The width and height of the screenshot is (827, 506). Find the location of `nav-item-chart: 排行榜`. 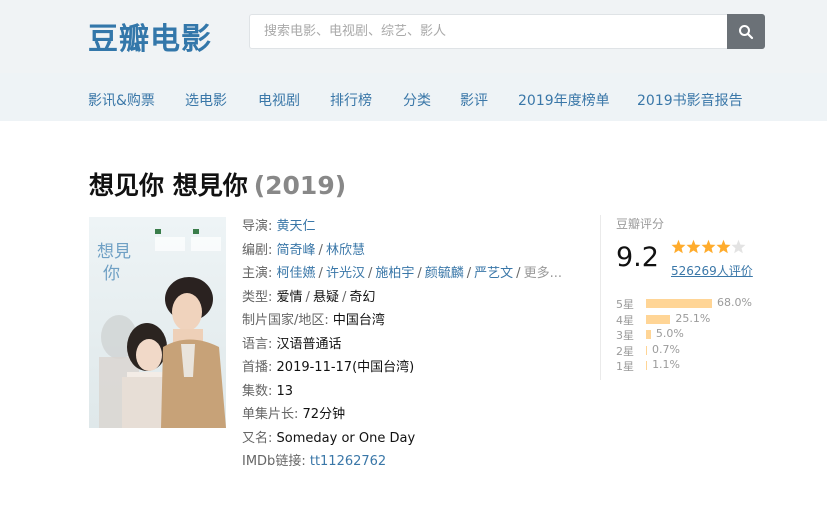

nav-item-chart: 排行榜 is located at coordinates (351, 100).